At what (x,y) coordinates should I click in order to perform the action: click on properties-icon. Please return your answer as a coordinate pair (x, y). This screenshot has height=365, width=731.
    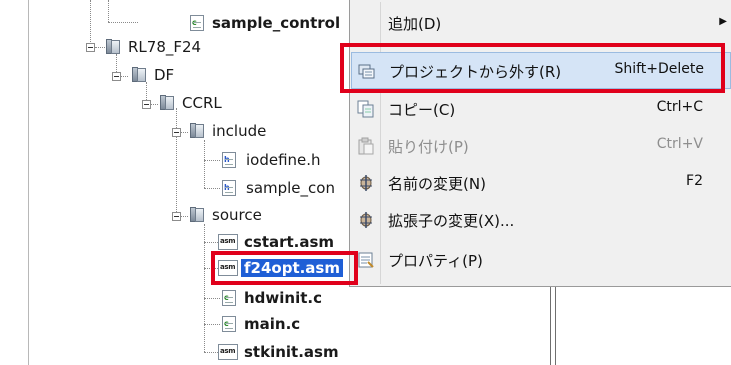
    Looking at the image, I should click on (366, 260).